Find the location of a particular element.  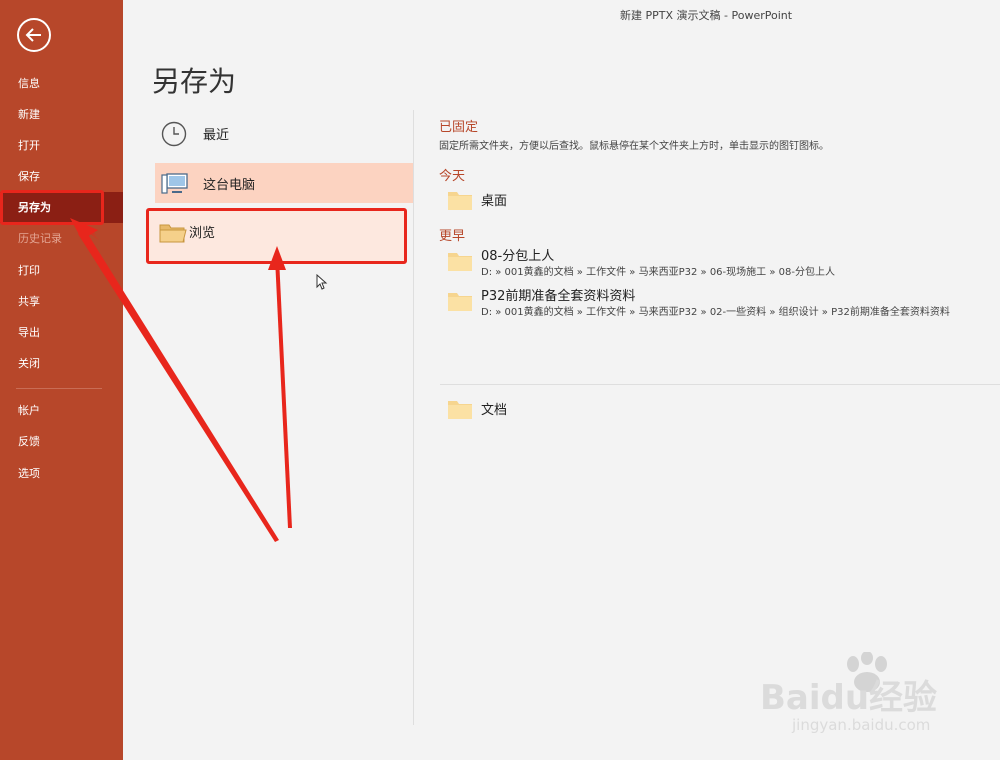

mouse-cursor-icon is located at coordinates (322, 282).